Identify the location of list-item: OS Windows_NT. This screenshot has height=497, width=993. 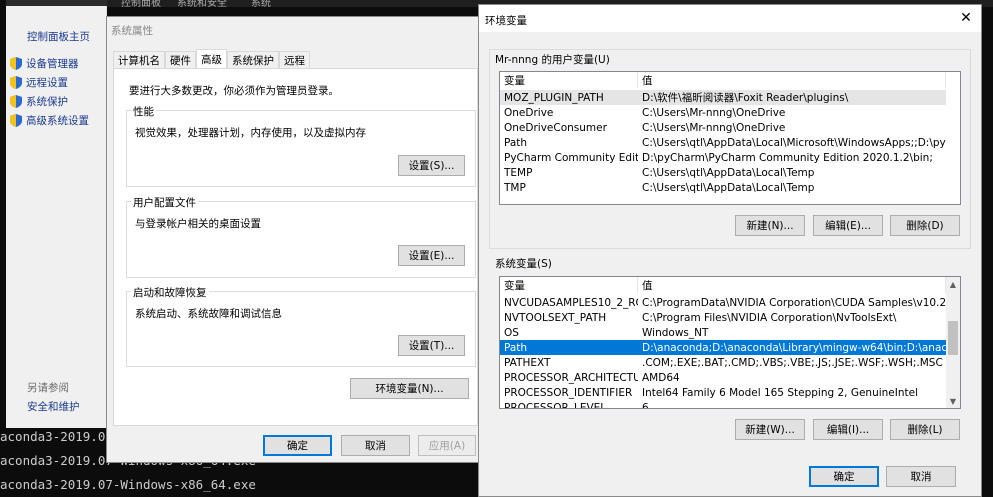
(723, 332).